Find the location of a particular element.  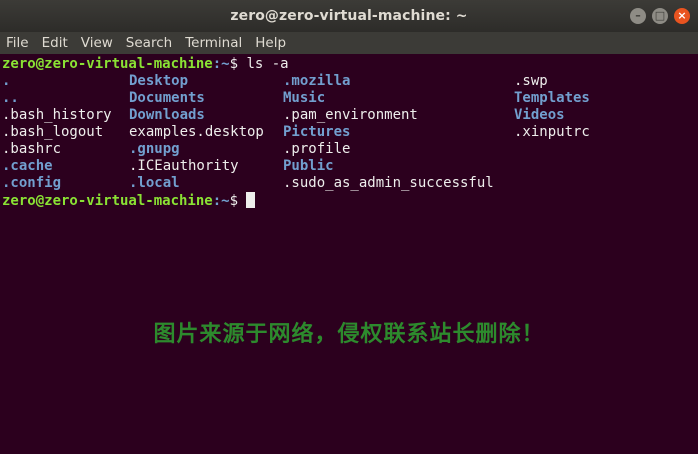

menu-bar: File Edit View Search Terminal Help is located at coordinates (349, 43).